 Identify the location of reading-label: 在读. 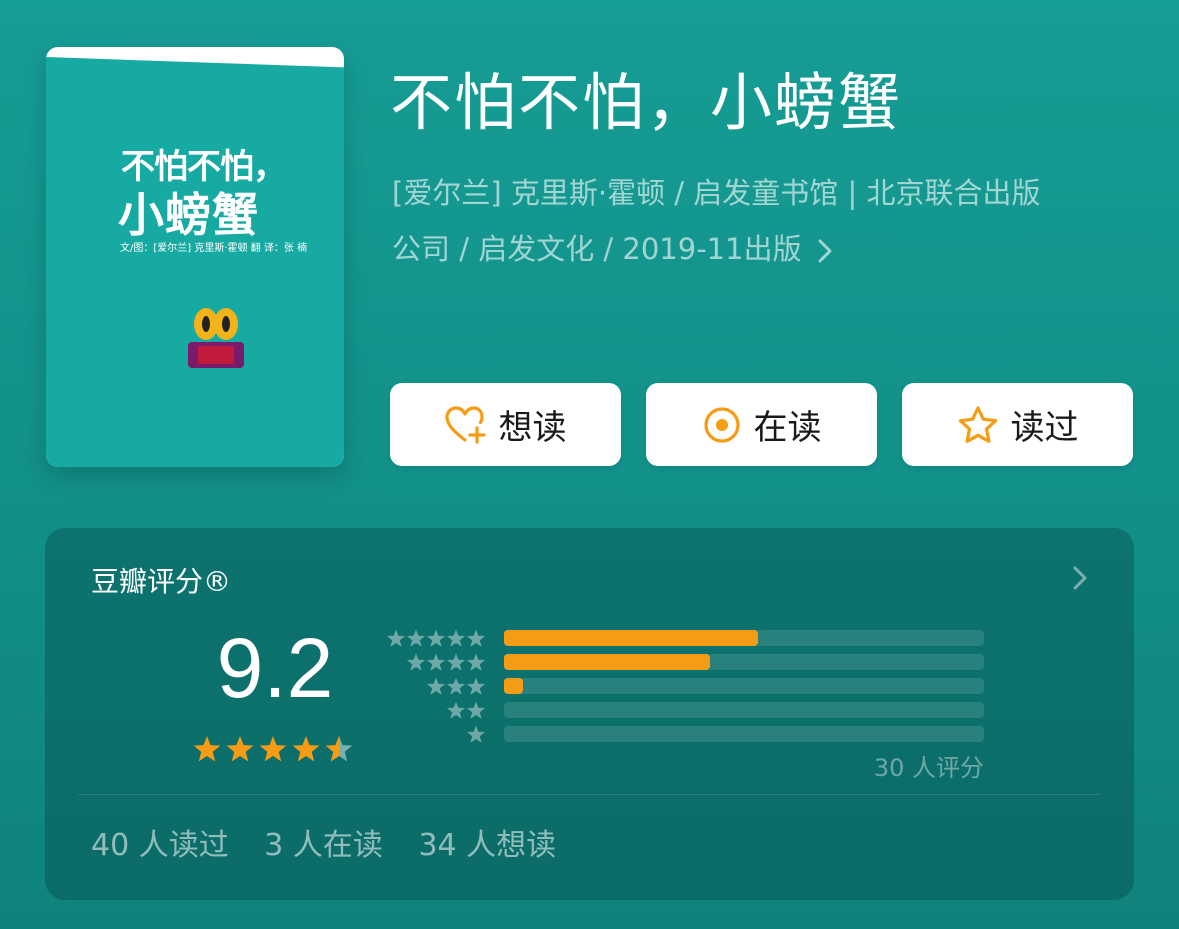
(787, 428).